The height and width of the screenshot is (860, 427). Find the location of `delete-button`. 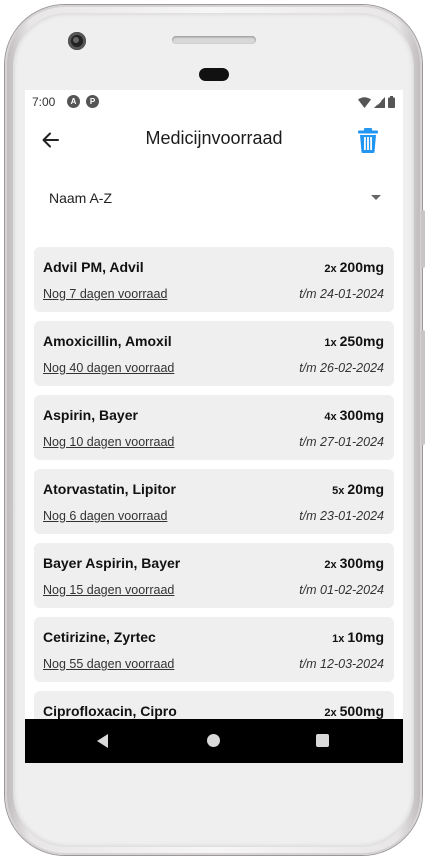

delete-button is located at coordinates (368, 140).